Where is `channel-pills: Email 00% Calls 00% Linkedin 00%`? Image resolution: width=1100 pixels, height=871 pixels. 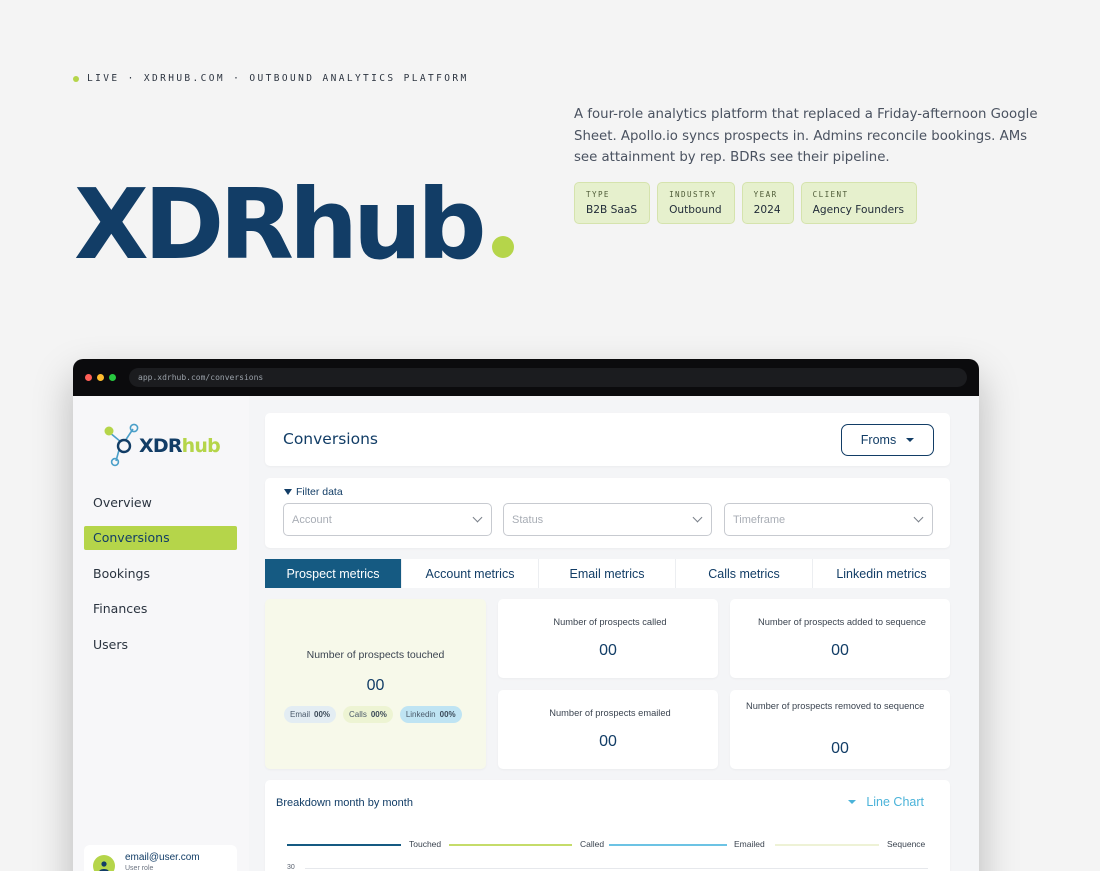
channel-pills: Email 00% Calls 00% Linkedin 00% is located at coordinates (373, 714).